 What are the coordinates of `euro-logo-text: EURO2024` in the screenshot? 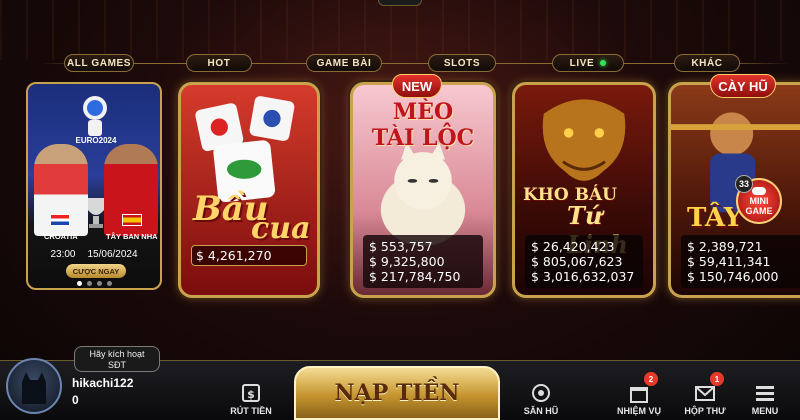 It's located at (96, 140).